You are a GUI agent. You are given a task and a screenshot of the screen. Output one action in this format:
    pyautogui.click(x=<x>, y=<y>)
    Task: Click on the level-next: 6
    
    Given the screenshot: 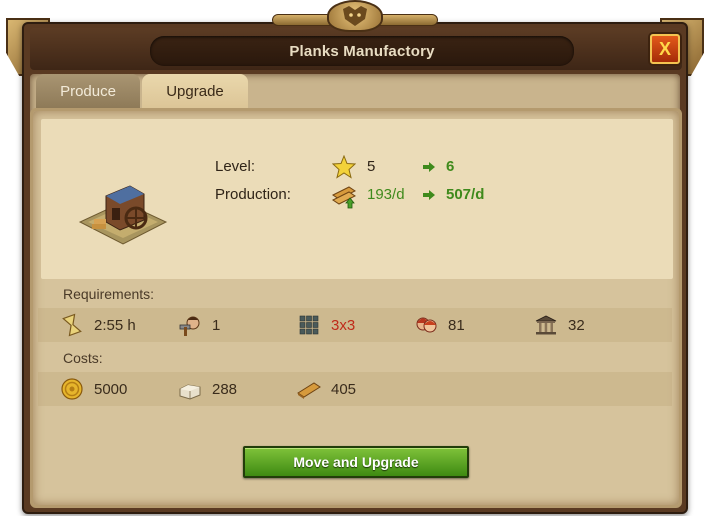 What is the action you would take?
    pyautogui.click(x=450, y=166)
    